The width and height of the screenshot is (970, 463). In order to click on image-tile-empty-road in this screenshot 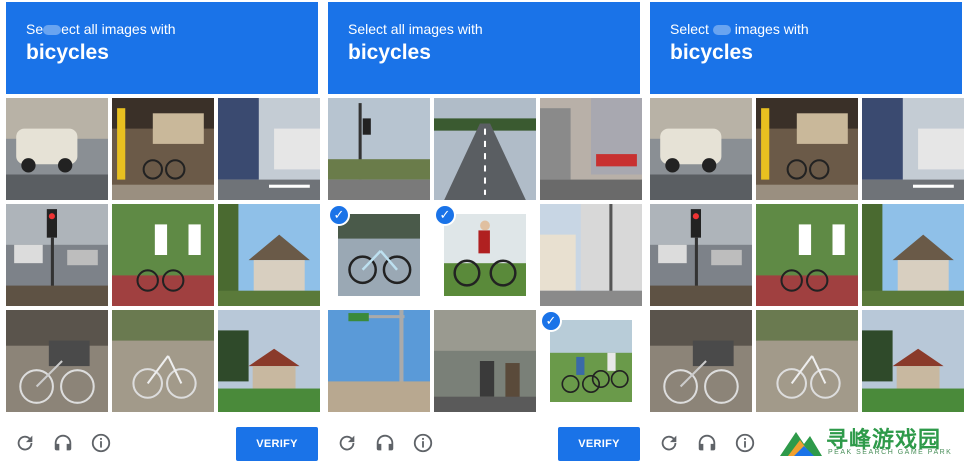, I will do `click(485, 149)`.